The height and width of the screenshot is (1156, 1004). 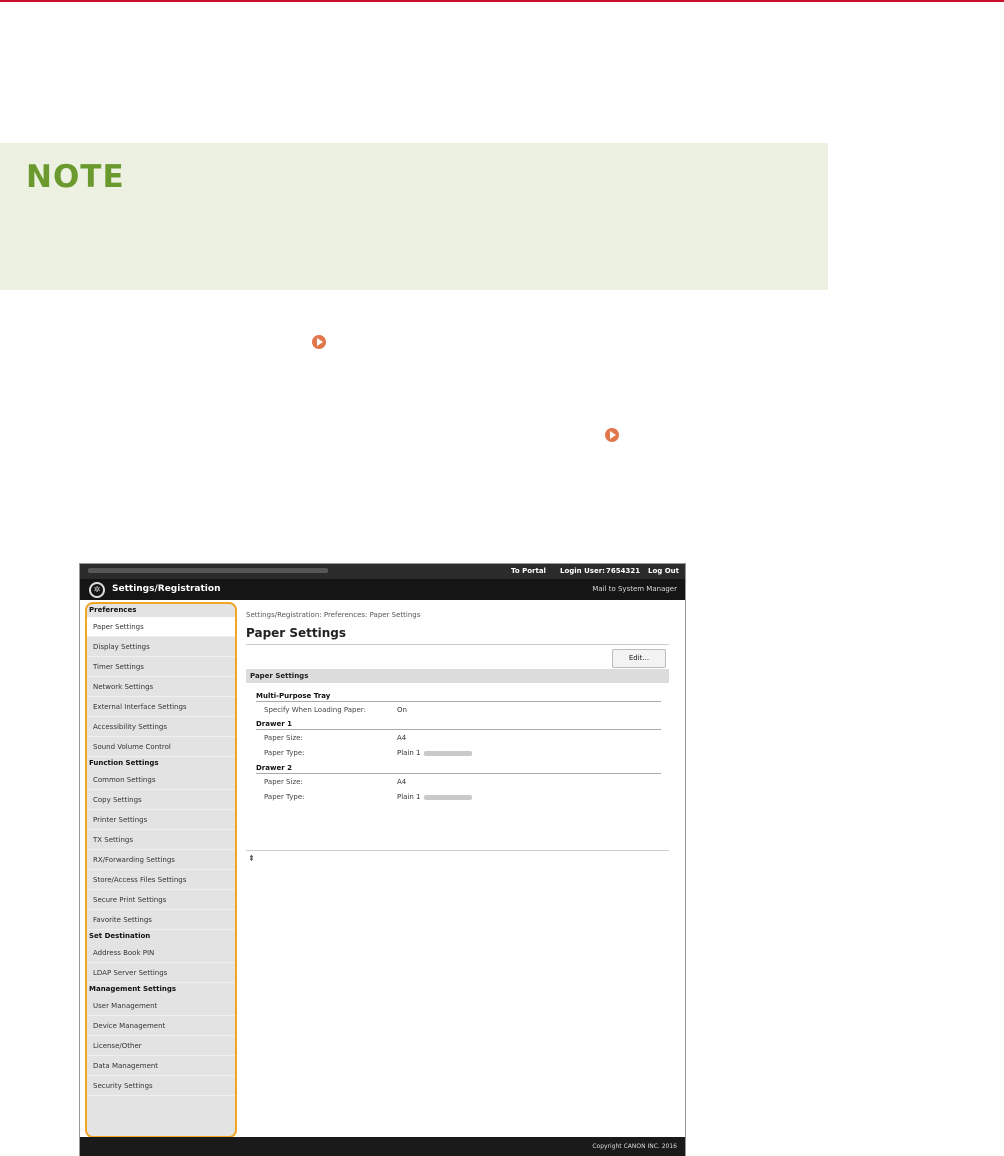 What do you see at coordinates (457, 676) in the screenshot?
I see `section-header: Paper Settings` at bounding box center [457, 676].